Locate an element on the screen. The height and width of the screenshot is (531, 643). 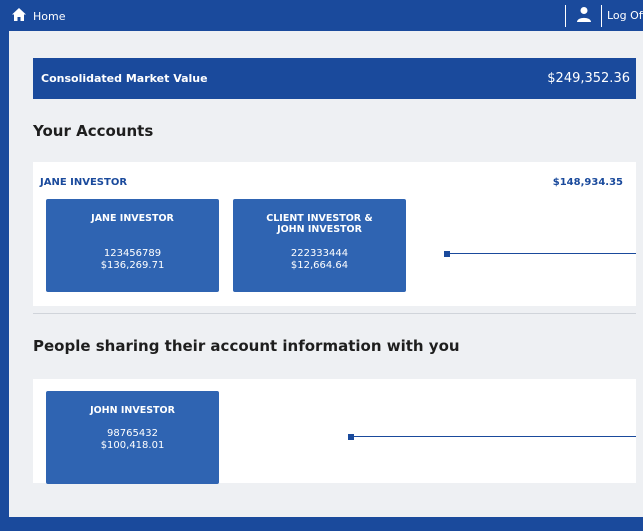
home-icon is located at coordinates (19, 16).